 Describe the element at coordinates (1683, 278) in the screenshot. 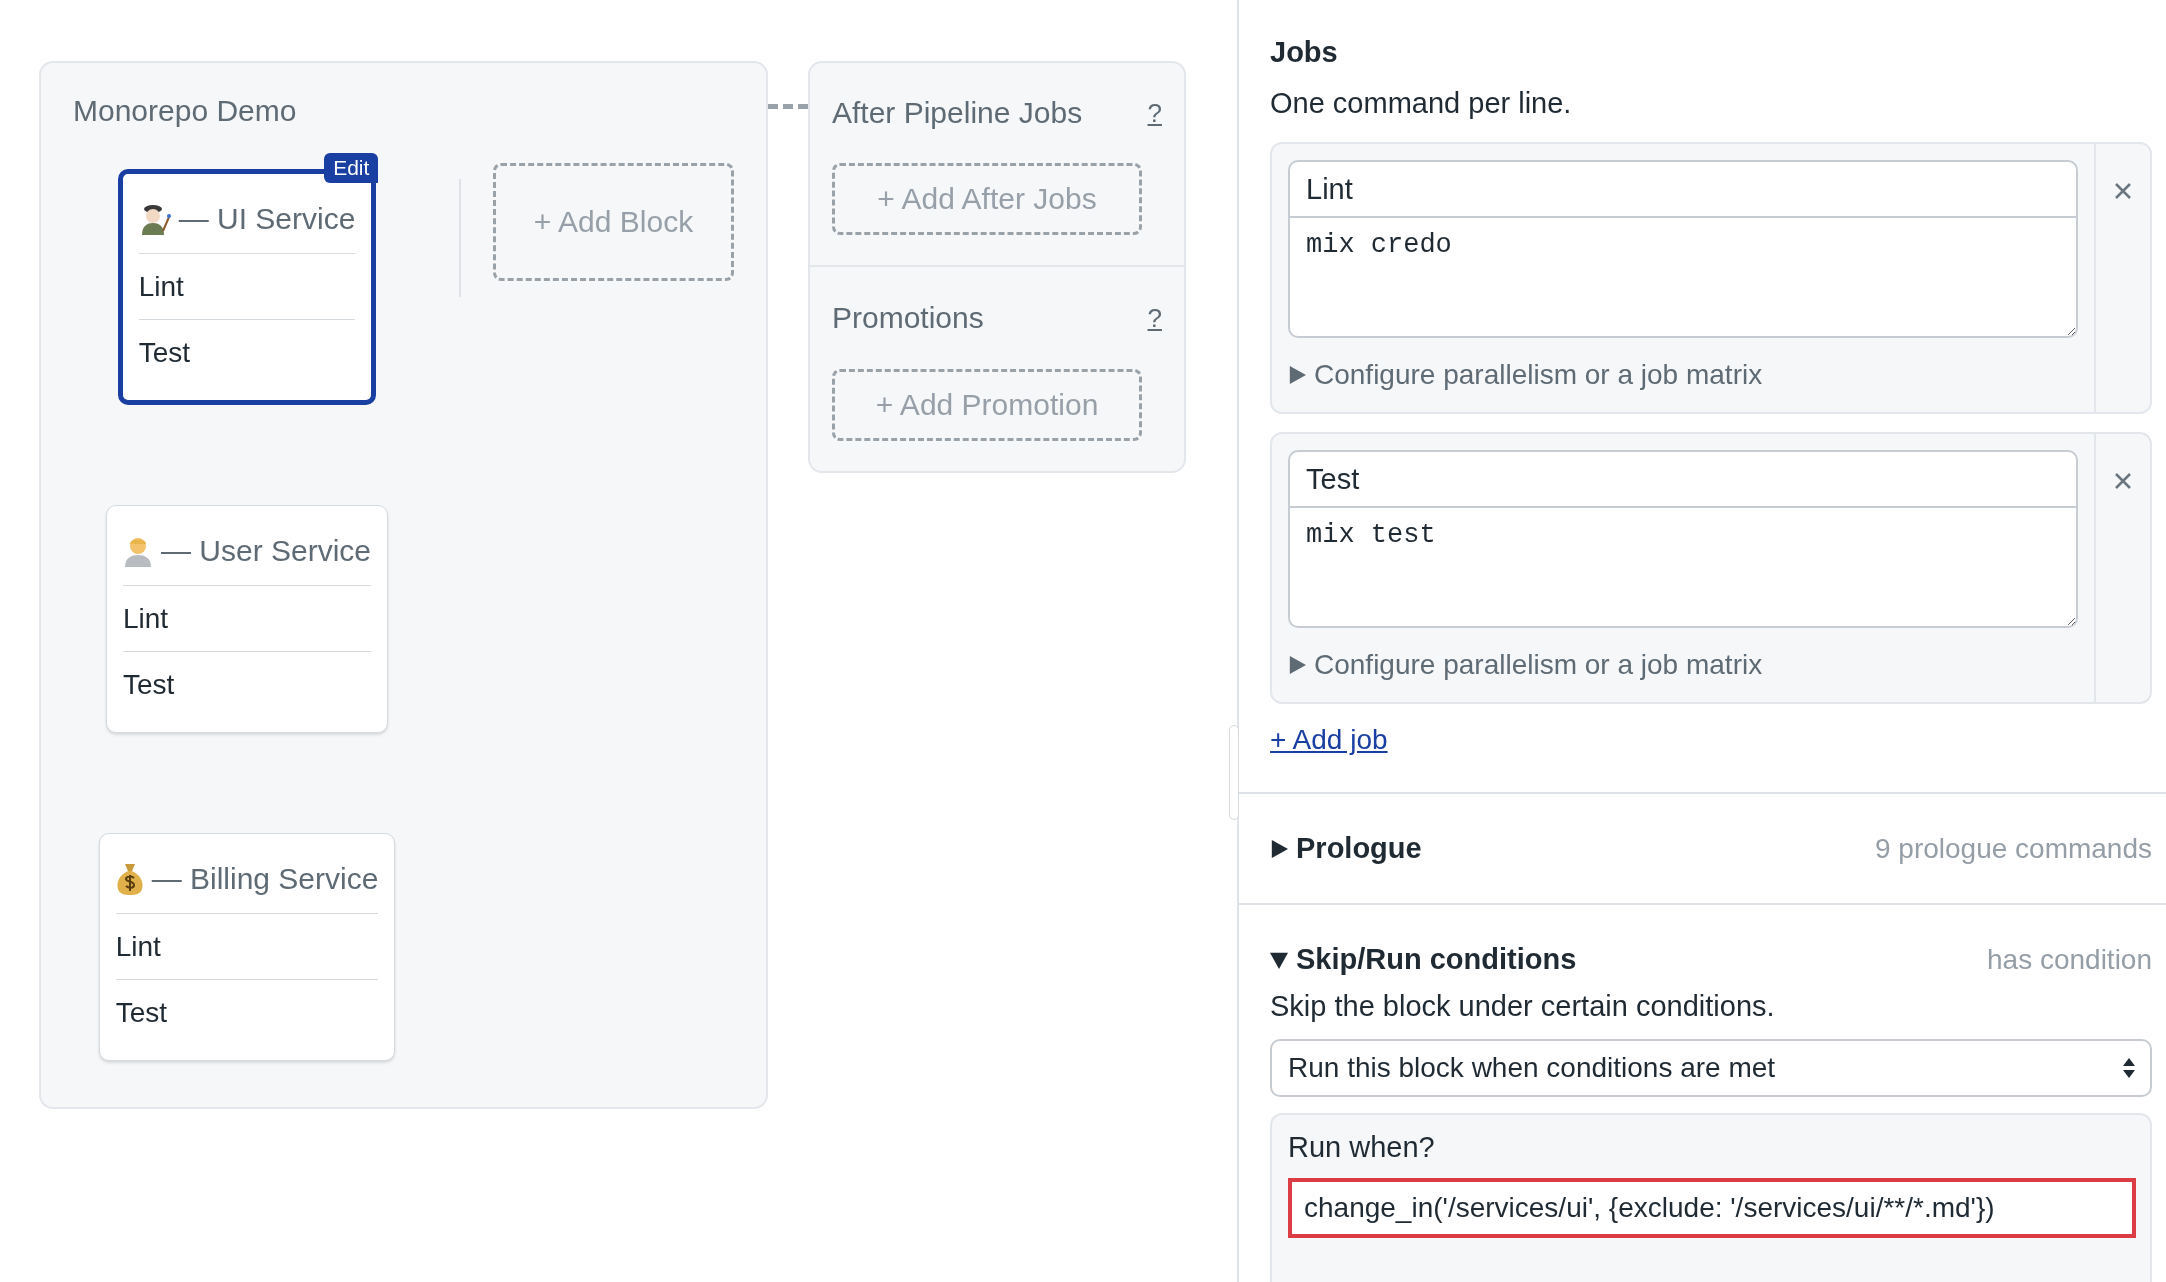

I see `job-commands-field: mix credo` at that location.